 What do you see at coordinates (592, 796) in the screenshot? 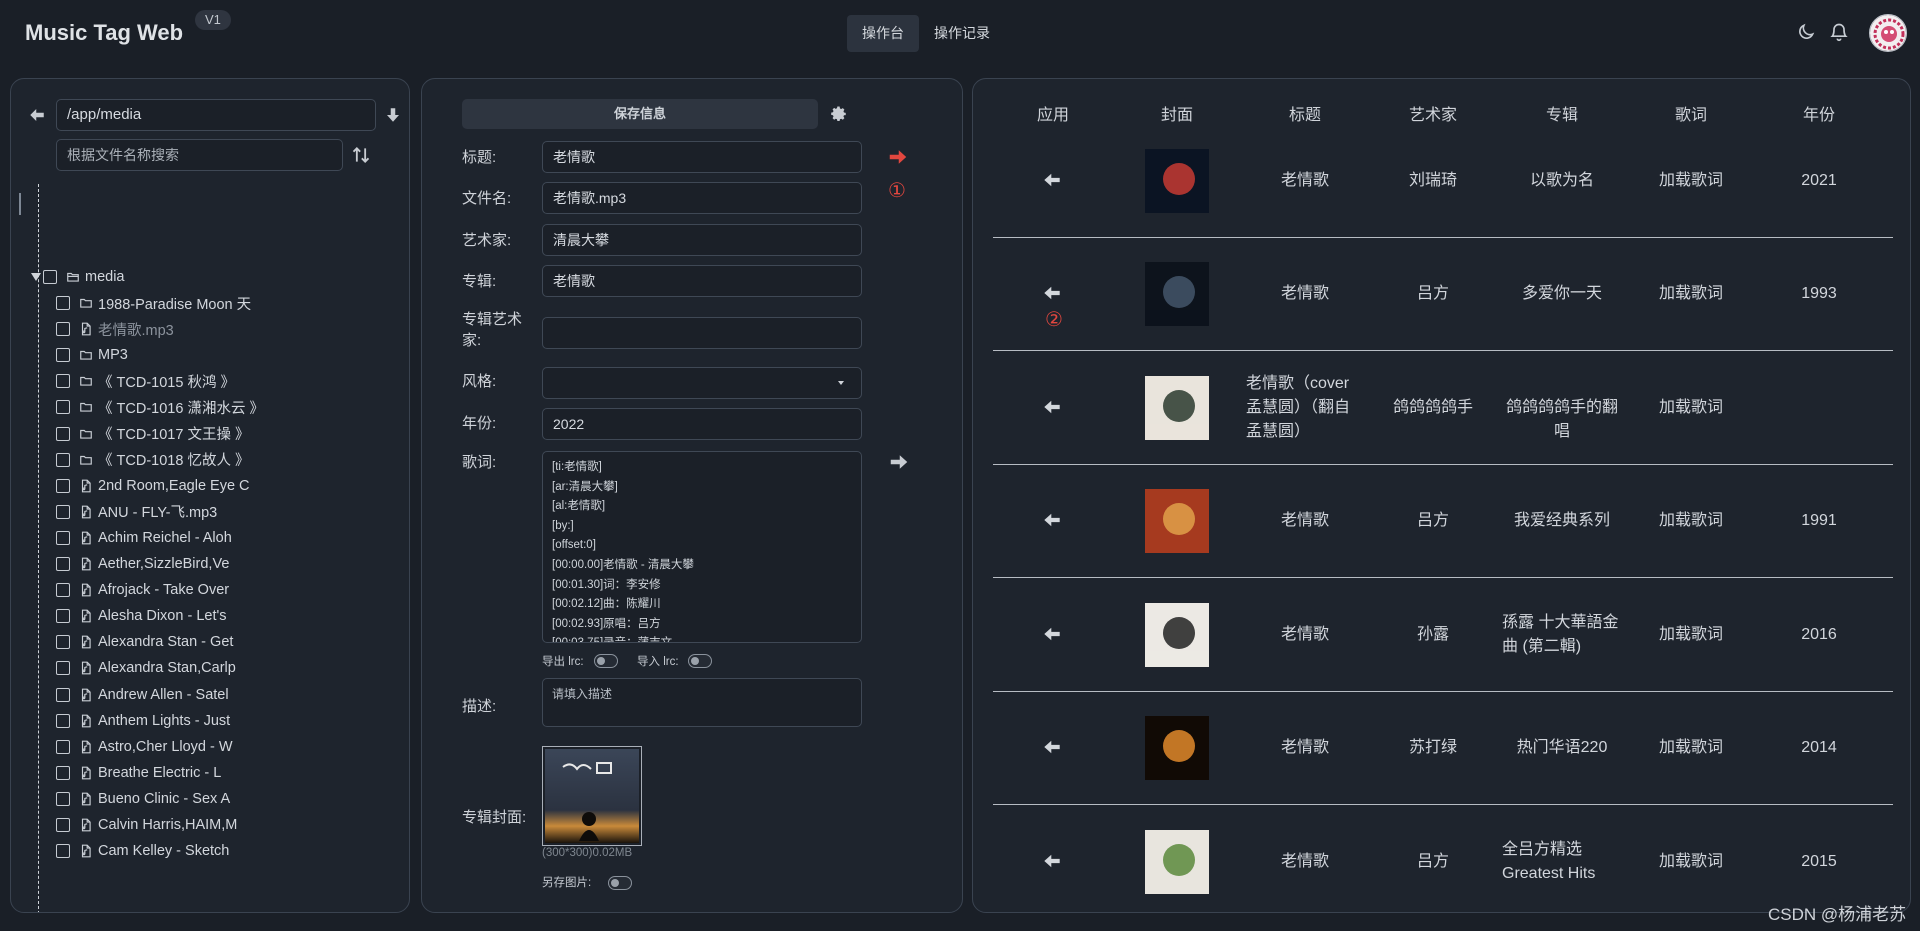
I see `album-cover-image` at bounding box center [592, 796].